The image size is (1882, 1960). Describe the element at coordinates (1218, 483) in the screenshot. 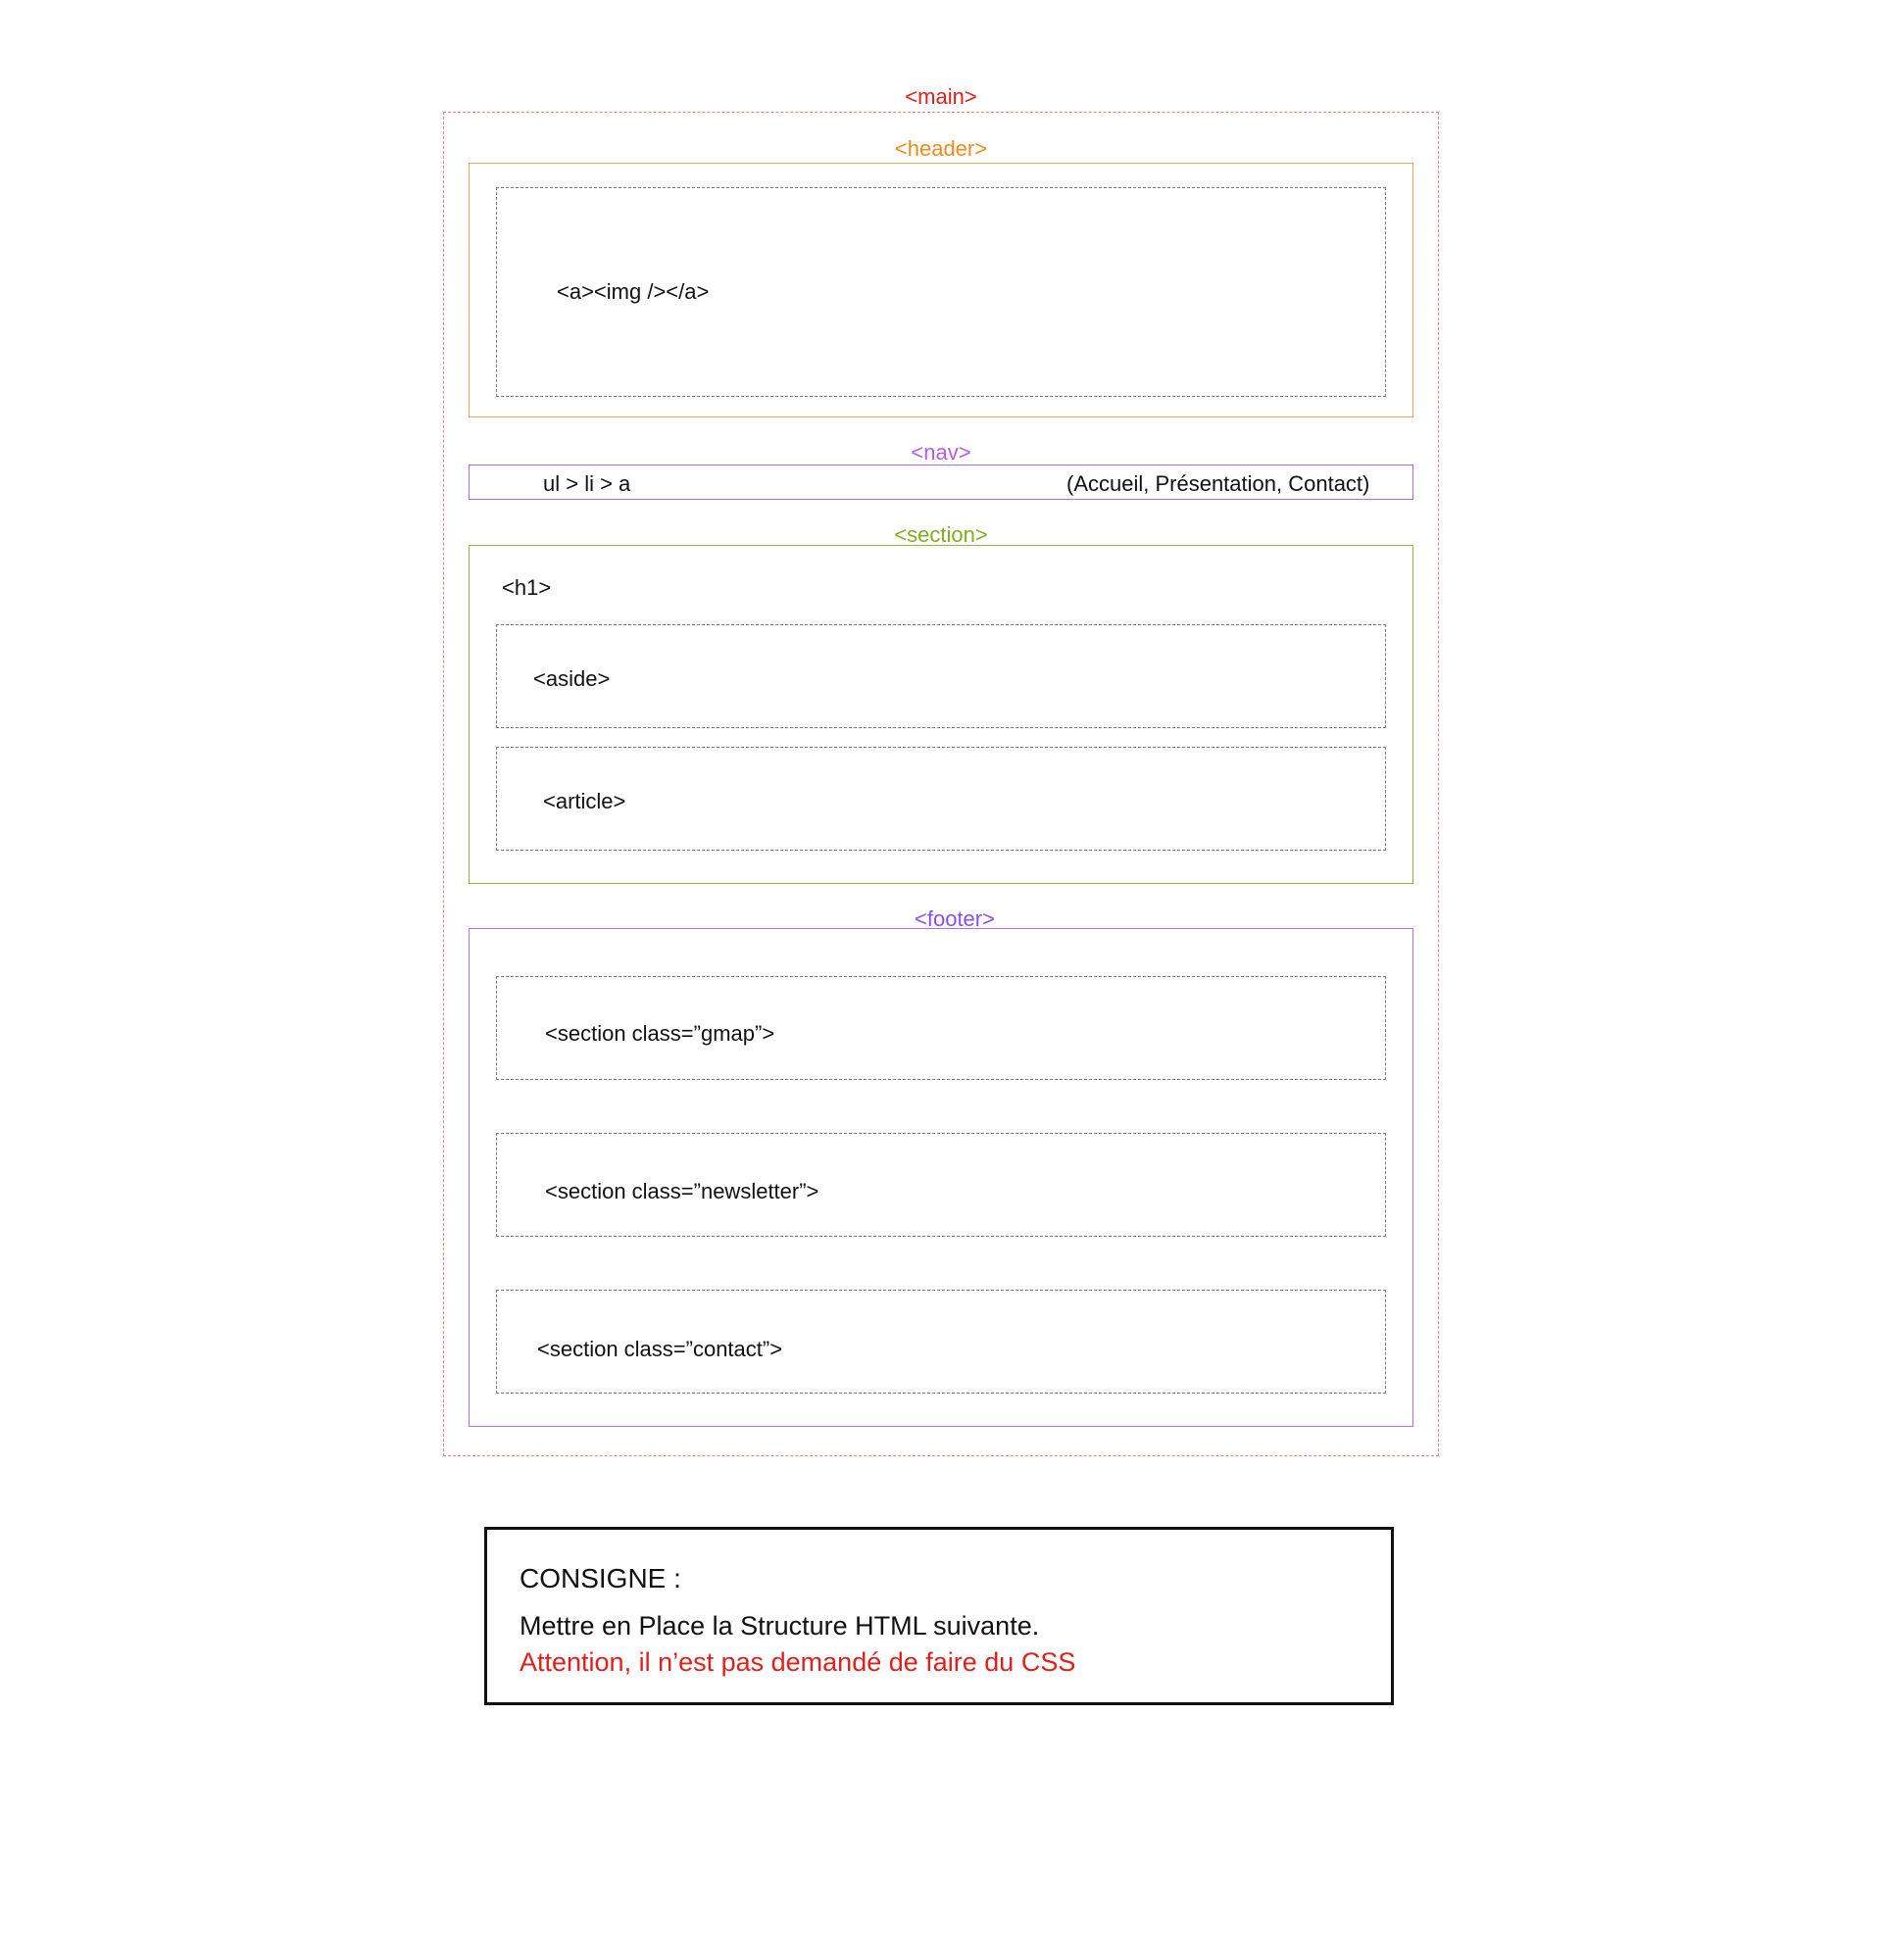

I see `nav-items-text: (Accueil, Présentation, Contact)` at that location.